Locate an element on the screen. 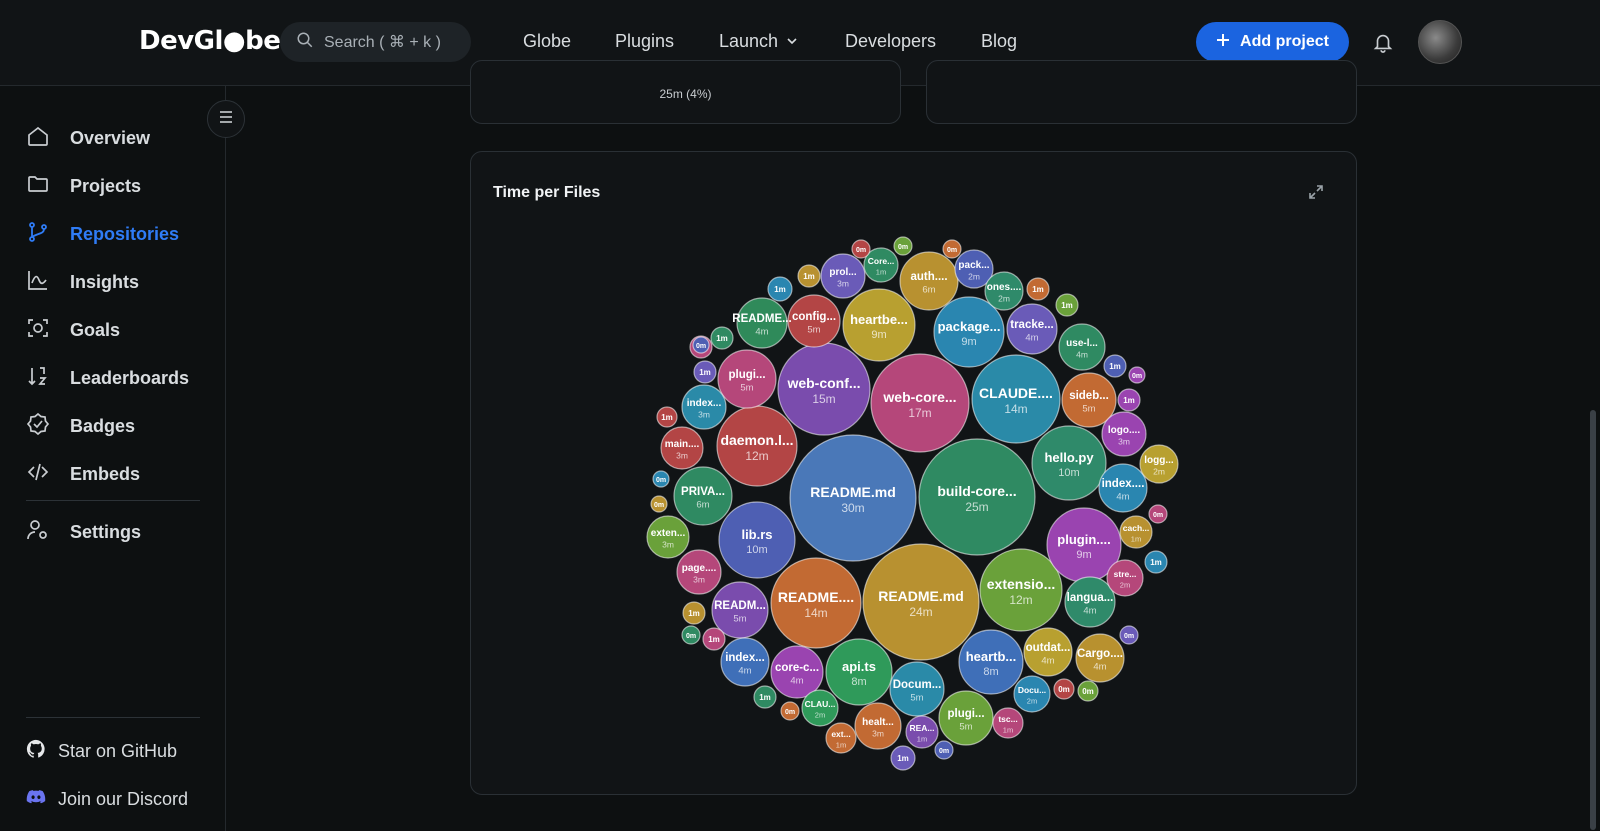 The height and width of the screenshot is (831, 1600). sidebar-item-badges: Badges is located at coordinates (80, 426).